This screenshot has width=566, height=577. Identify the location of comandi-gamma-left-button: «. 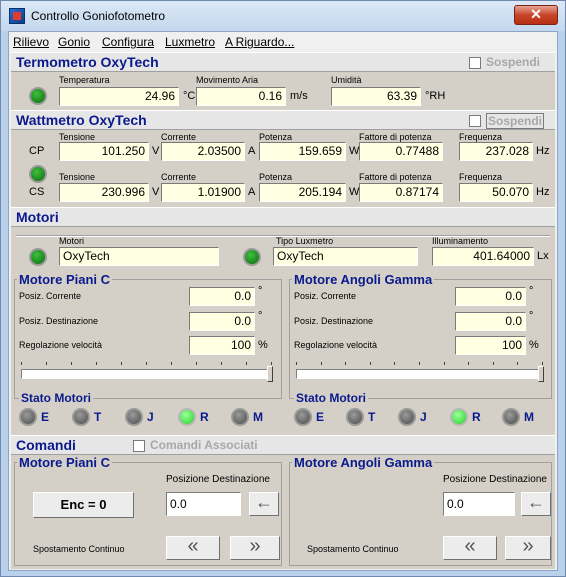
(470, 548).